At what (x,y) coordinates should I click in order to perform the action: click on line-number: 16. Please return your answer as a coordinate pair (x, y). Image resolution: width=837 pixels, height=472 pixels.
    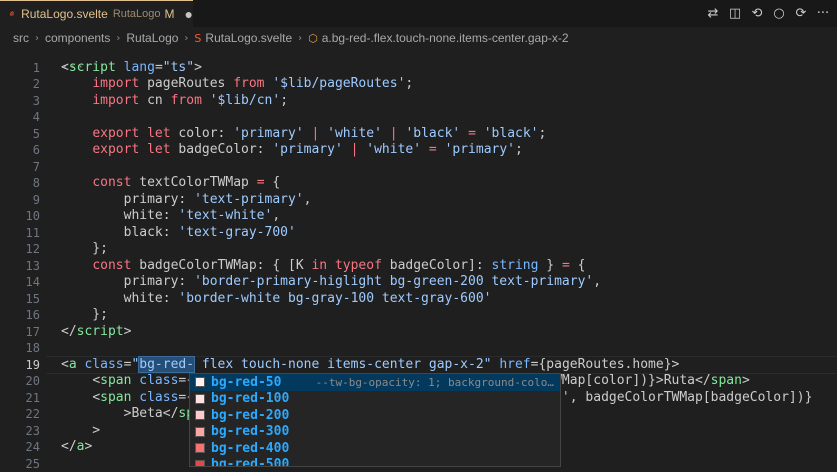
    Looking at the image, I should click on (20, 315).